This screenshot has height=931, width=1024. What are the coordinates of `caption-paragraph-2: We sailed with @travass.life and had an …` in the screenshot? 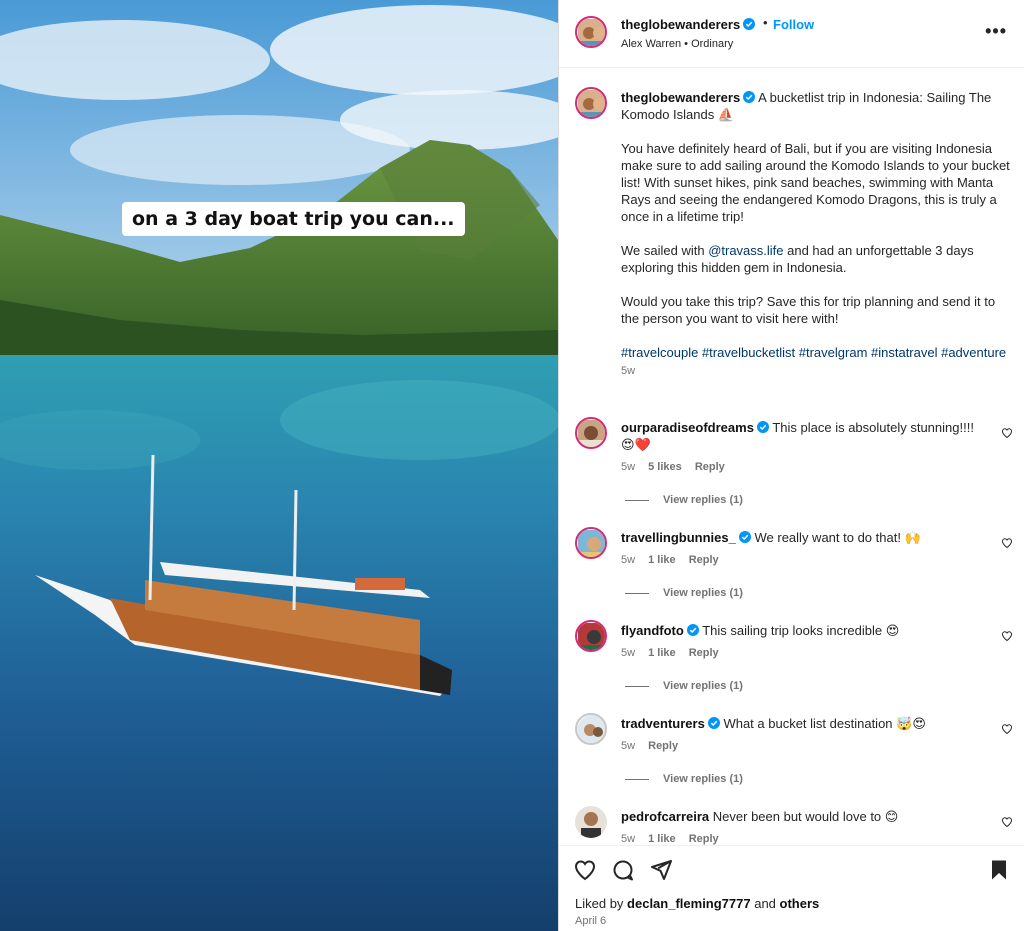 It's located at (797, 259).